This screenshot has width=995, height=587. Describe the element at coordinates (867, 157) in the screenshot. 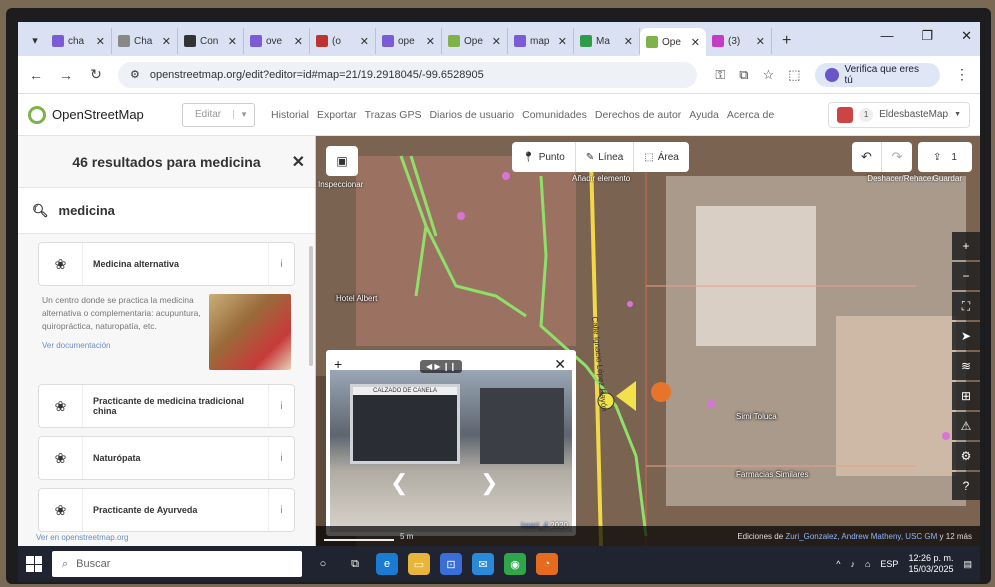

I see `undo-icon: ↶` at that location.